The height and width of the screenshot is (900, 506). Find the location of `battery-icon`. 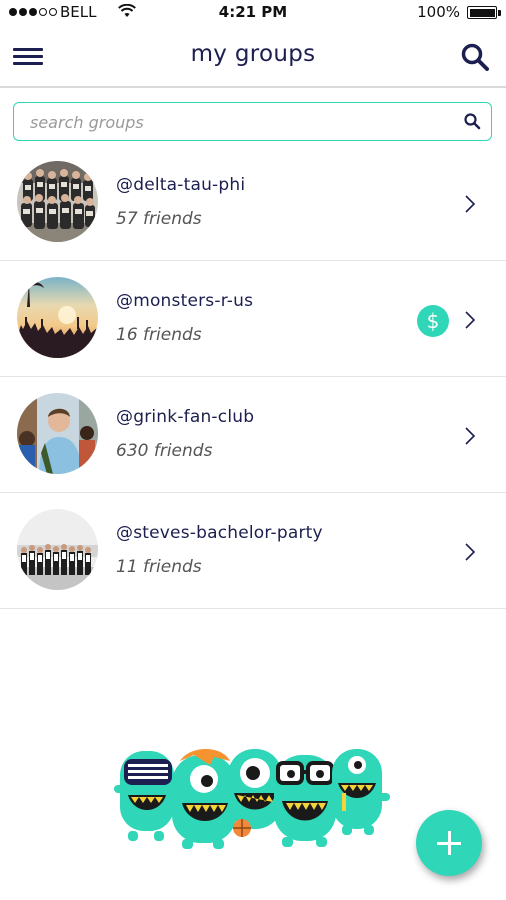

battery-icon is located at coordinates (482, 12).